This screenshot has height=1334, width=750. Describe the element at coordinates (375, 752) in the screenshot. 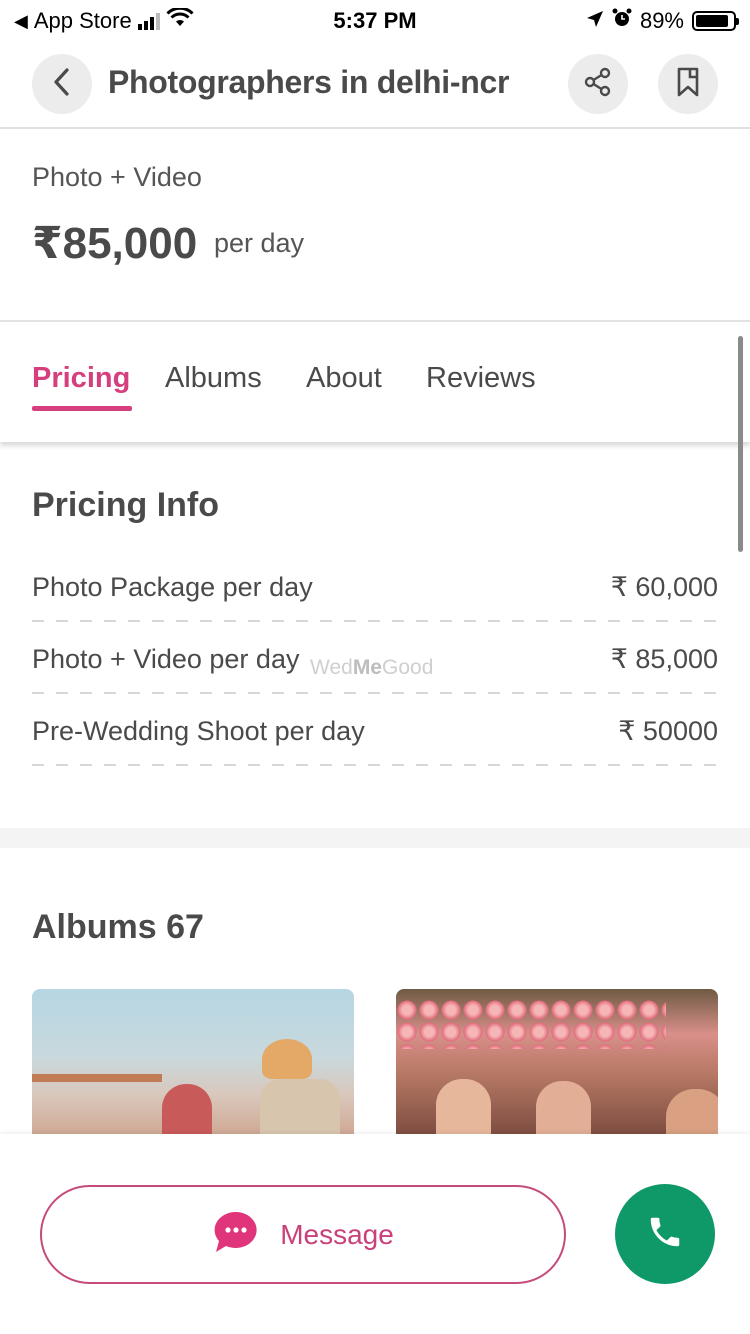

I see `price-row: Pre-Wedding Shoot per day ₹ 50000` at that location.